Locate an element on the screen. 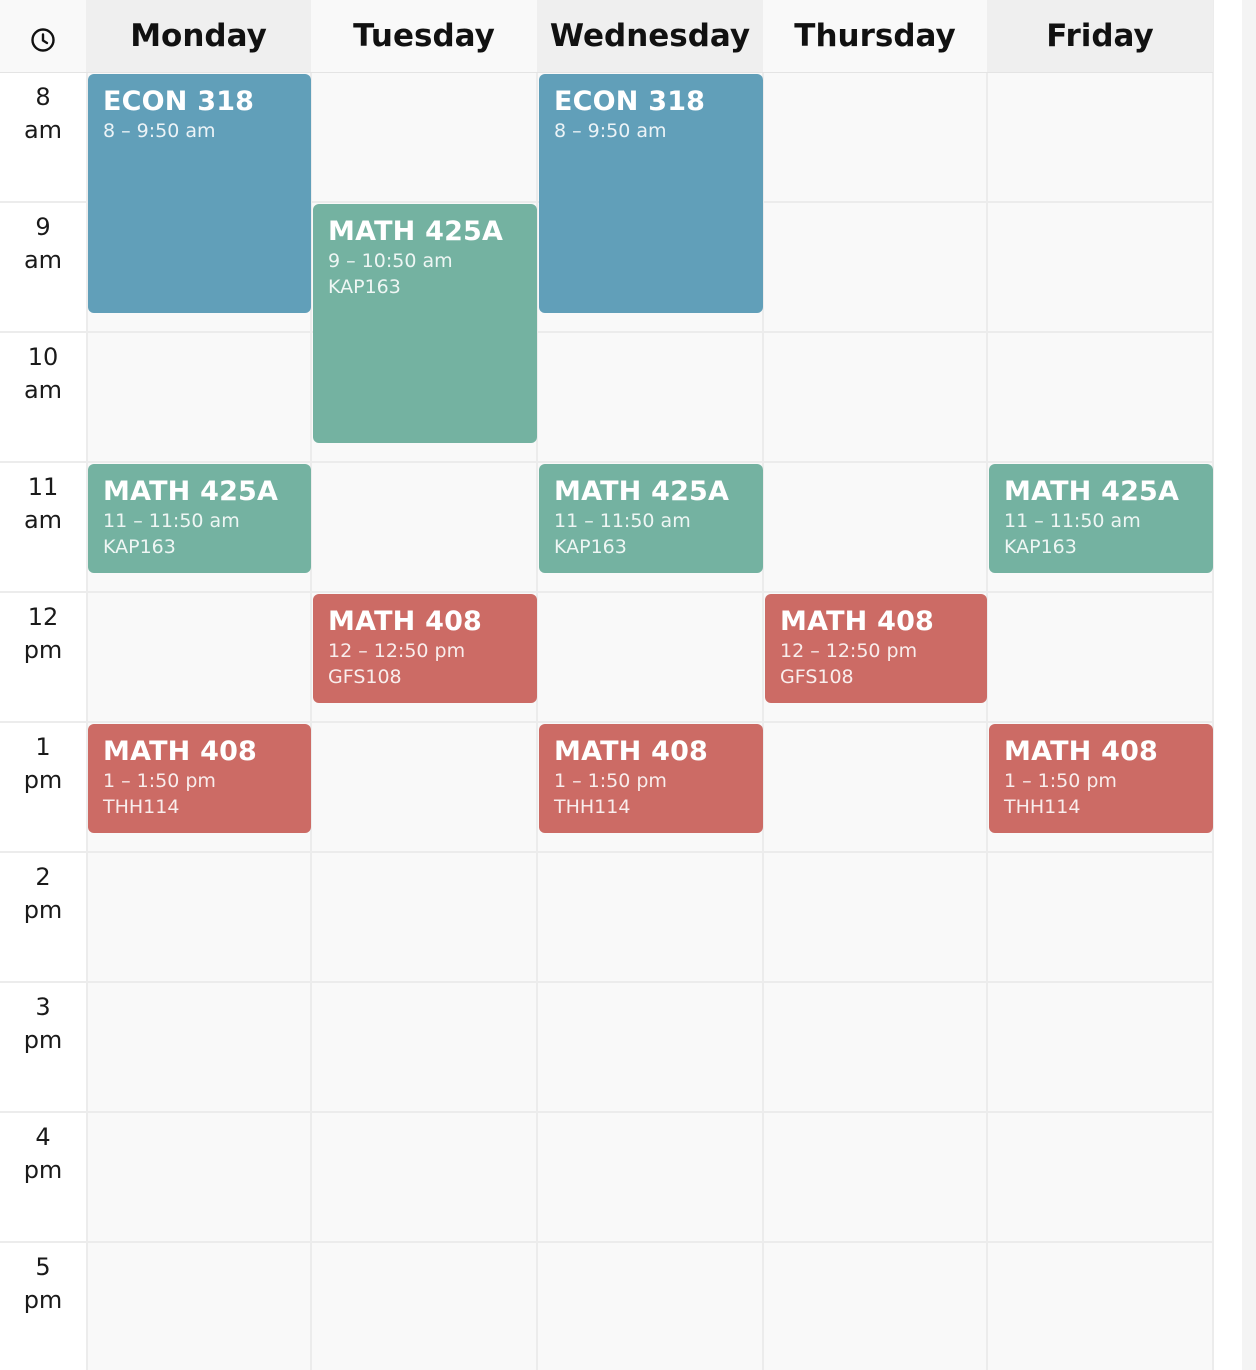  column-divider is located at coordinates (1213, 685).